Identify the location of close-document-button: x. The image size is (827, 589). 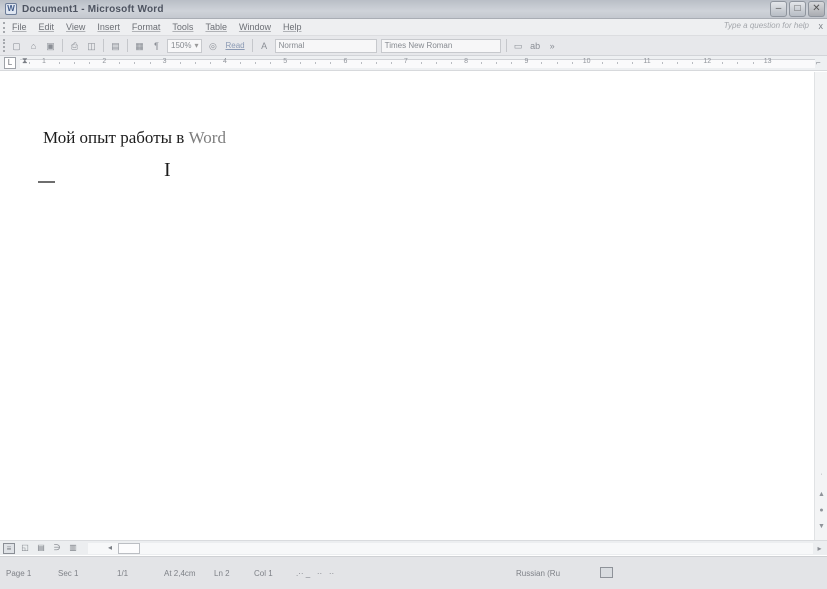
(821, 26).